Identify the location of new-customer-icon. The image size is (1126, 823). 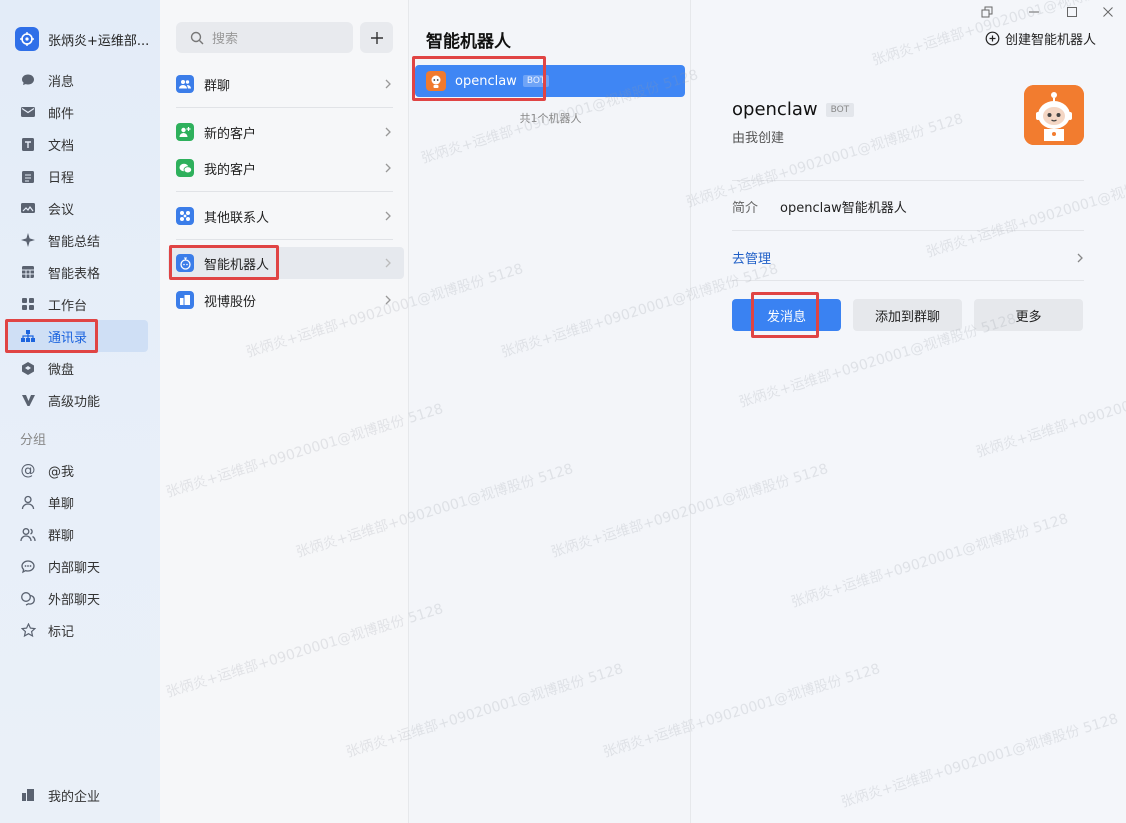
(185, 132).